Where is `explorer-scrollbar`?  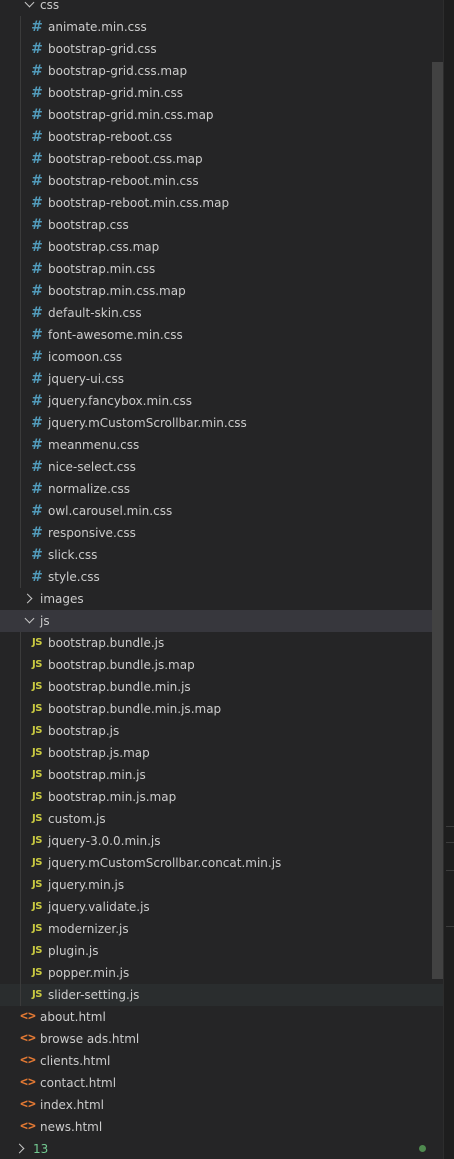
explorer-scrollbar is located at coordinates (437, 579).